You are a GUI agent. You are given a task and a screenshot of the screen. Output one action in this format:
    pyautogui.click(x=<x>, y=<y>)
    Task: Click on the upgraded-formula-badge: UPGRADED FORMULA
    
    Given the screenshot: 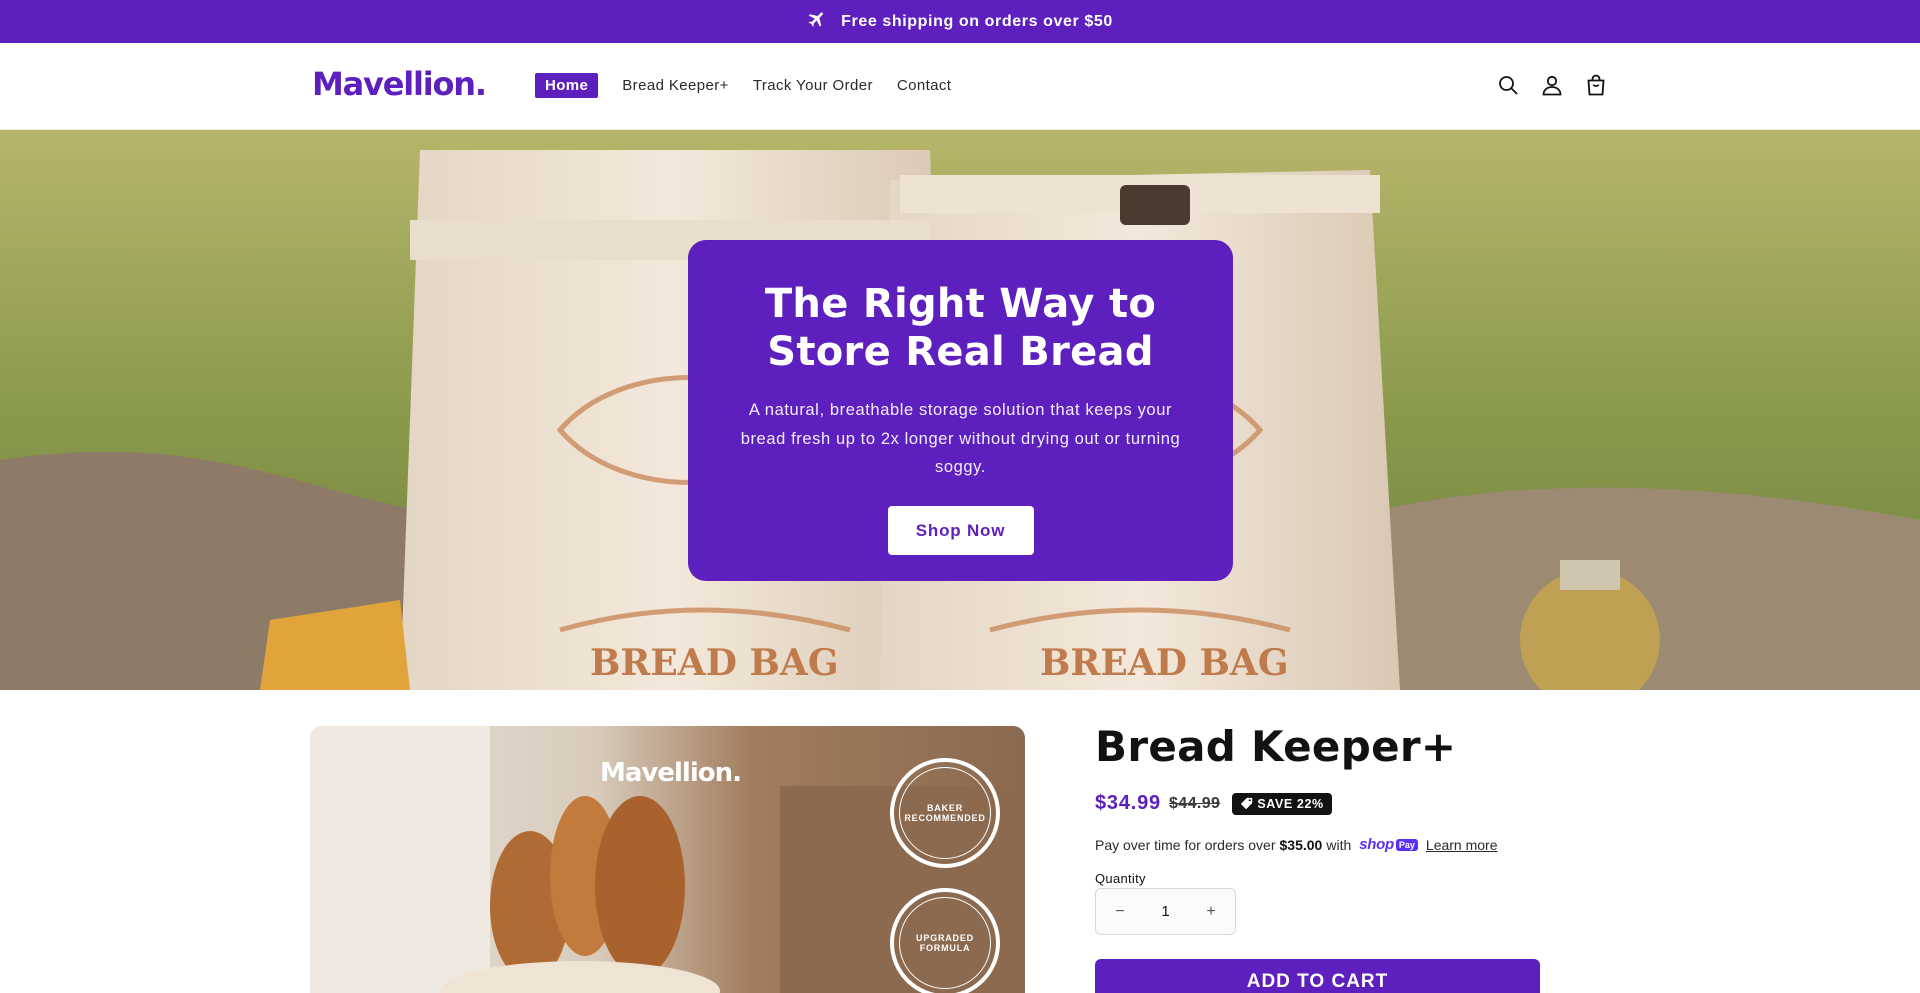 What is the action you would take?
    pyautogui.click(x=945, y=940)
    